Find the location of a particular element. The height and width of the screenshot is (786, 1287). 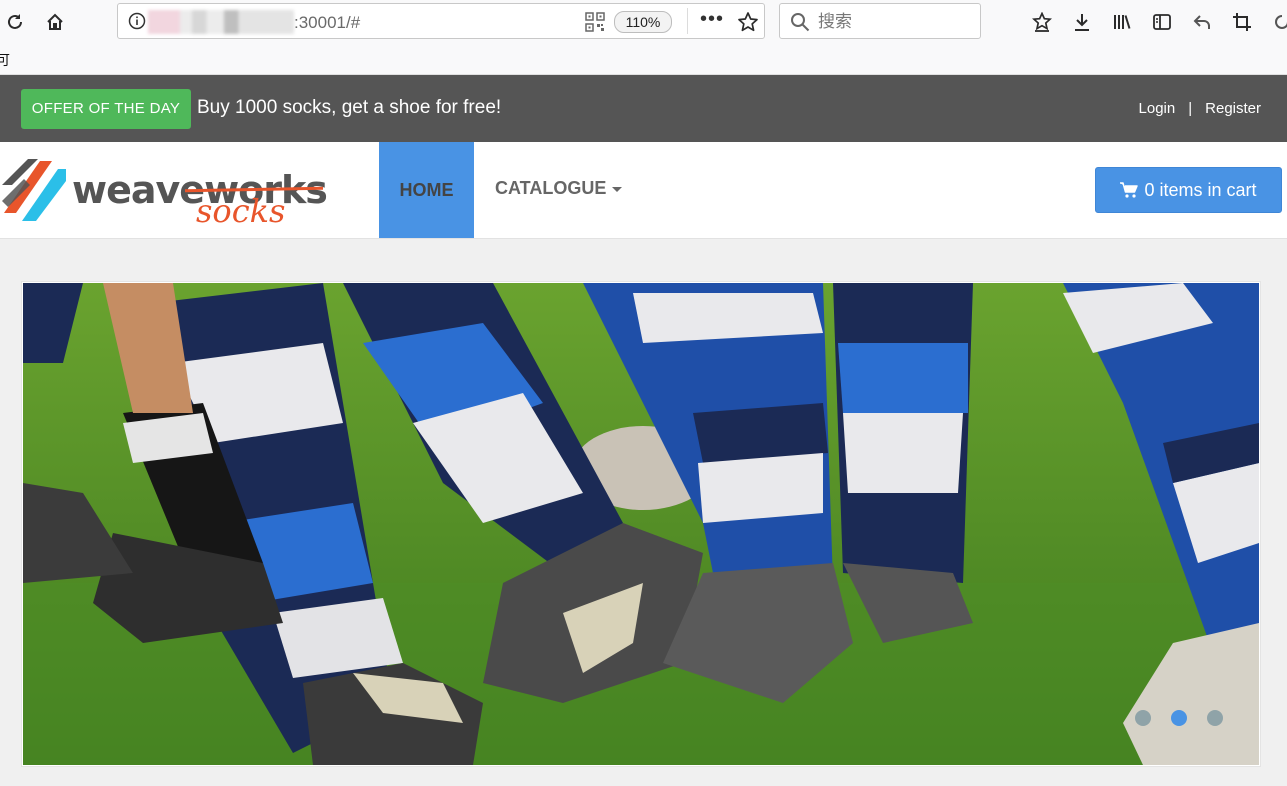

cart-label: 0 items in cart is located at coordinates (1200, 190).